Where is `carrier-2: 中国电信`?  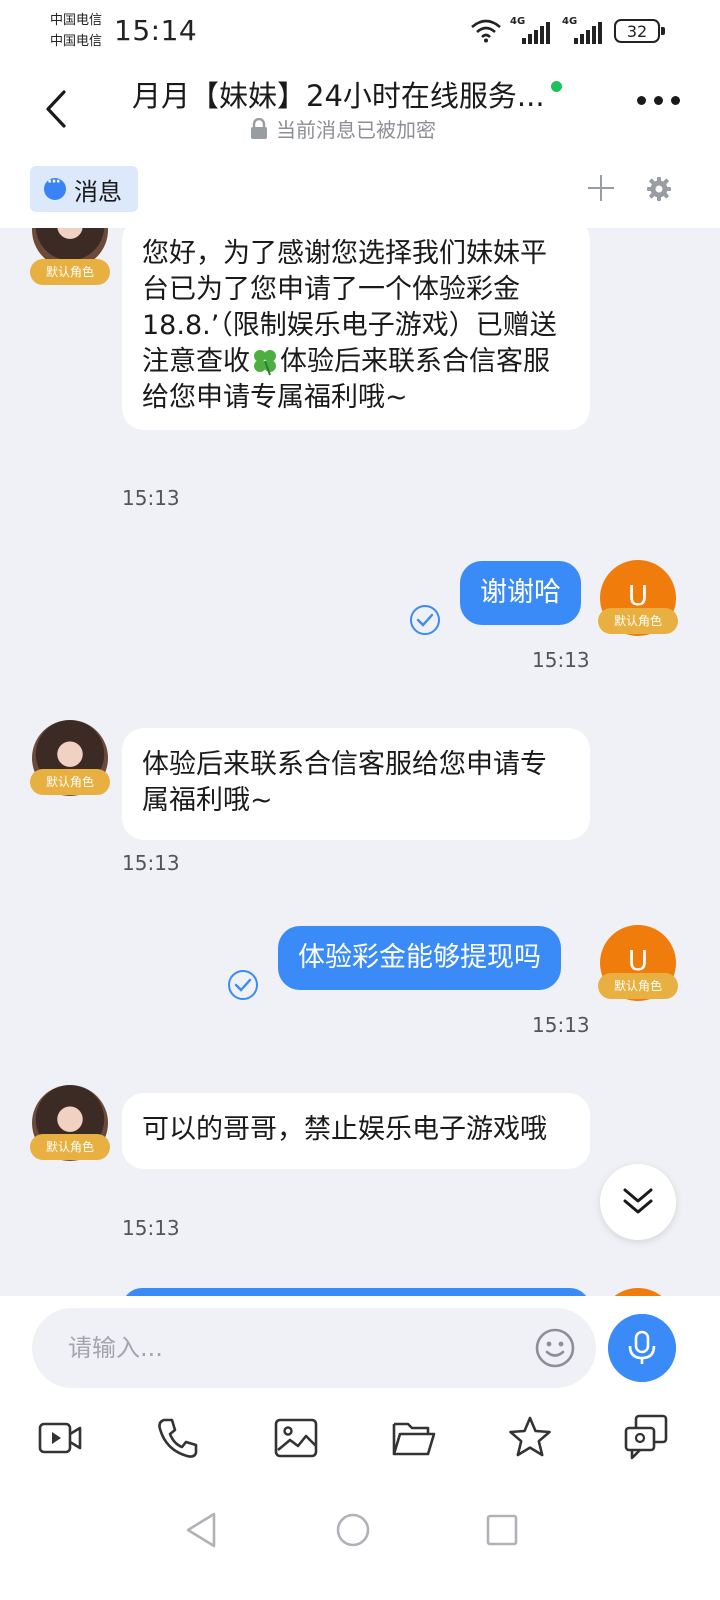 carrier-2: 中国电信 is located at coordinates (76, 41).